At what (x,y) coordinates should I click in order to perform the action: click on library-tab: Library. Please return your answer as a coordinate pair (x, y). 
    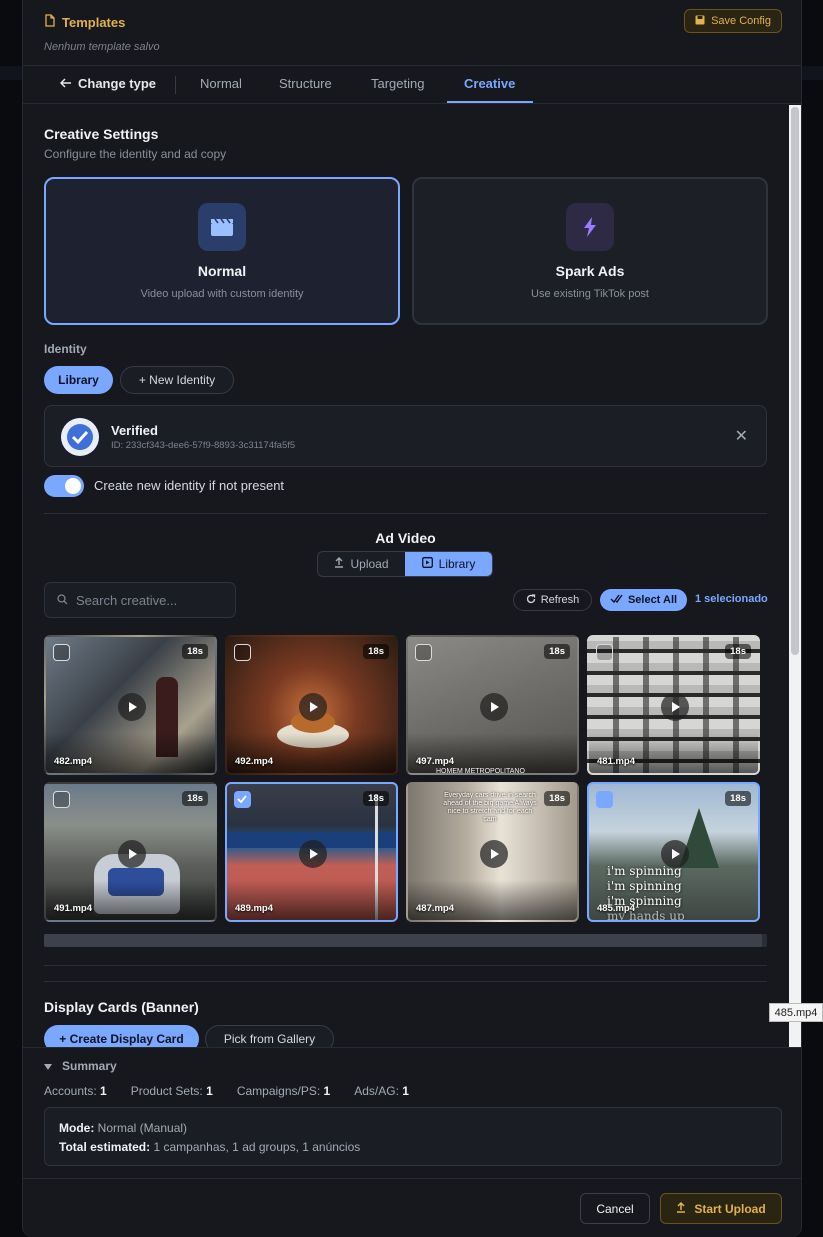
    Looking at the image, I should click on (448, 564).